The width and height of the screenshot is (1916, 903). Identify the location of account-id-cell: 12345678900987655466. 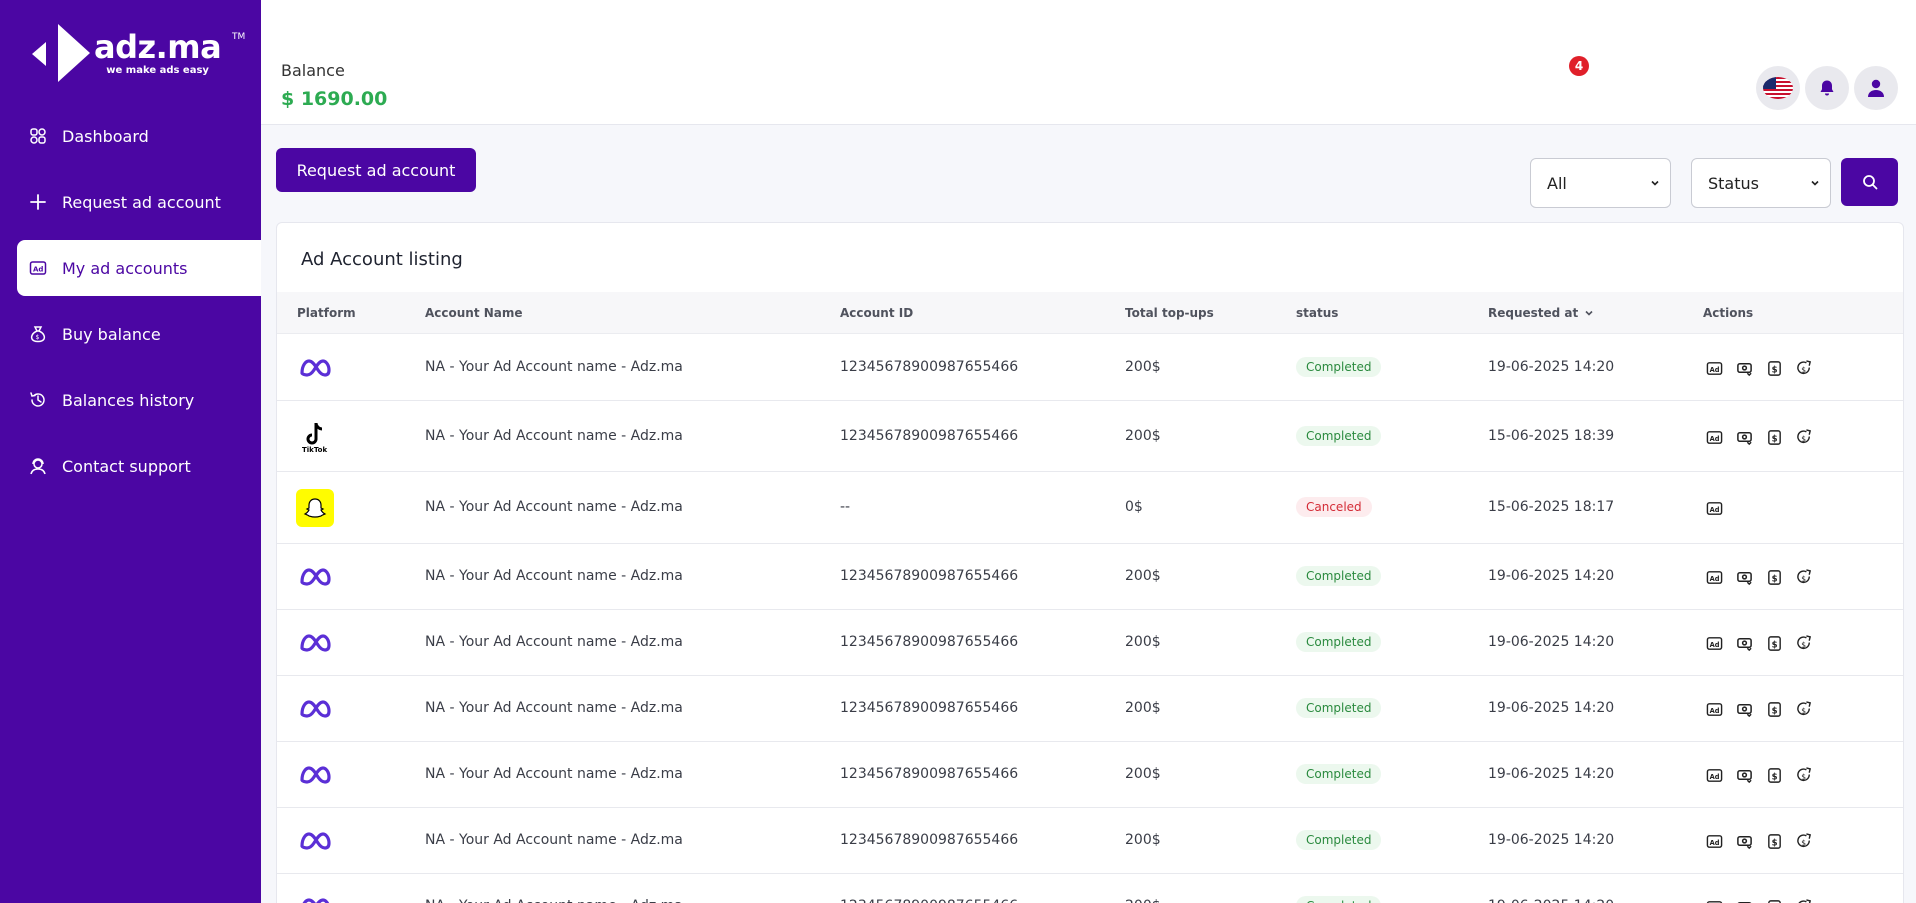
(929, 576).